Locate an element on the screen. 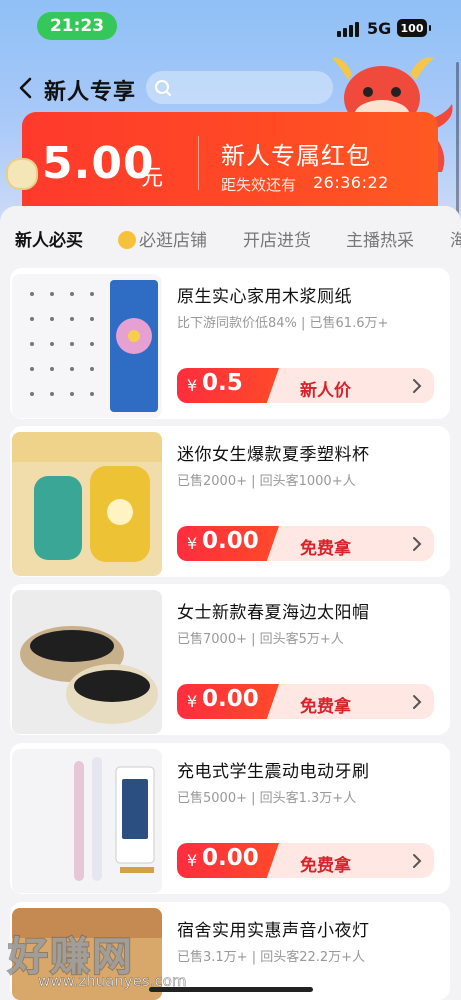 The image size is (461, 1000). product-name: 女士新款春夏海边太阳帽 is located at coordinates (273, 613).